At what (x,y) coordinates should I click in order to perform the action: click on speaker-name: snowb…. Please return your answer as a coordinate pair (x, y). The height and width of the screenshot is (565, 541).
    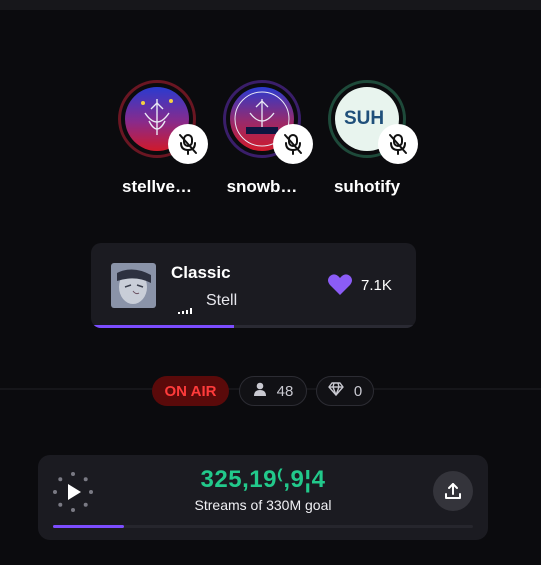
    Looking at the image, I should click on (262, 186).